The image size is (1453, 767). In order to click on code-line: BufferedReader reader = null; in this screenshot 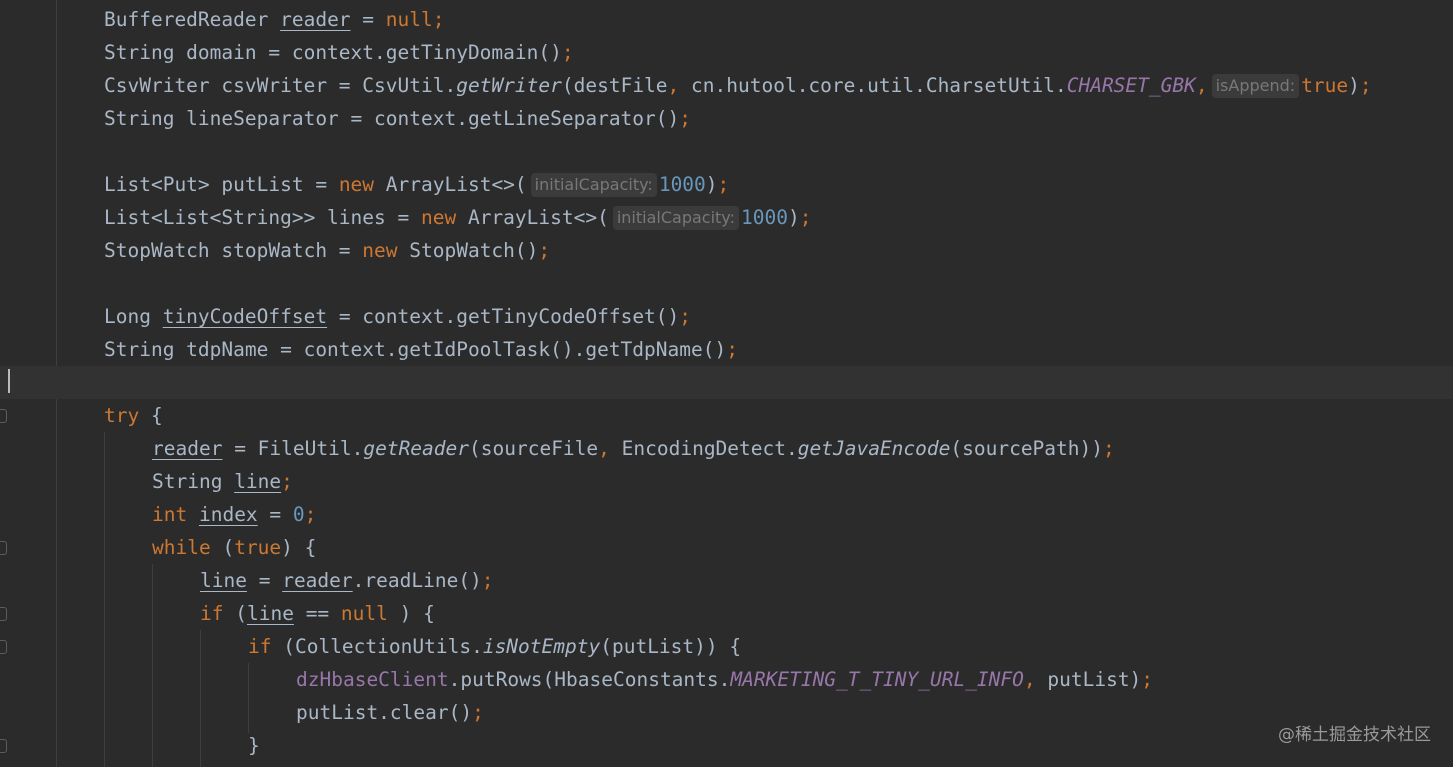, I will do `click(726, 19)`.